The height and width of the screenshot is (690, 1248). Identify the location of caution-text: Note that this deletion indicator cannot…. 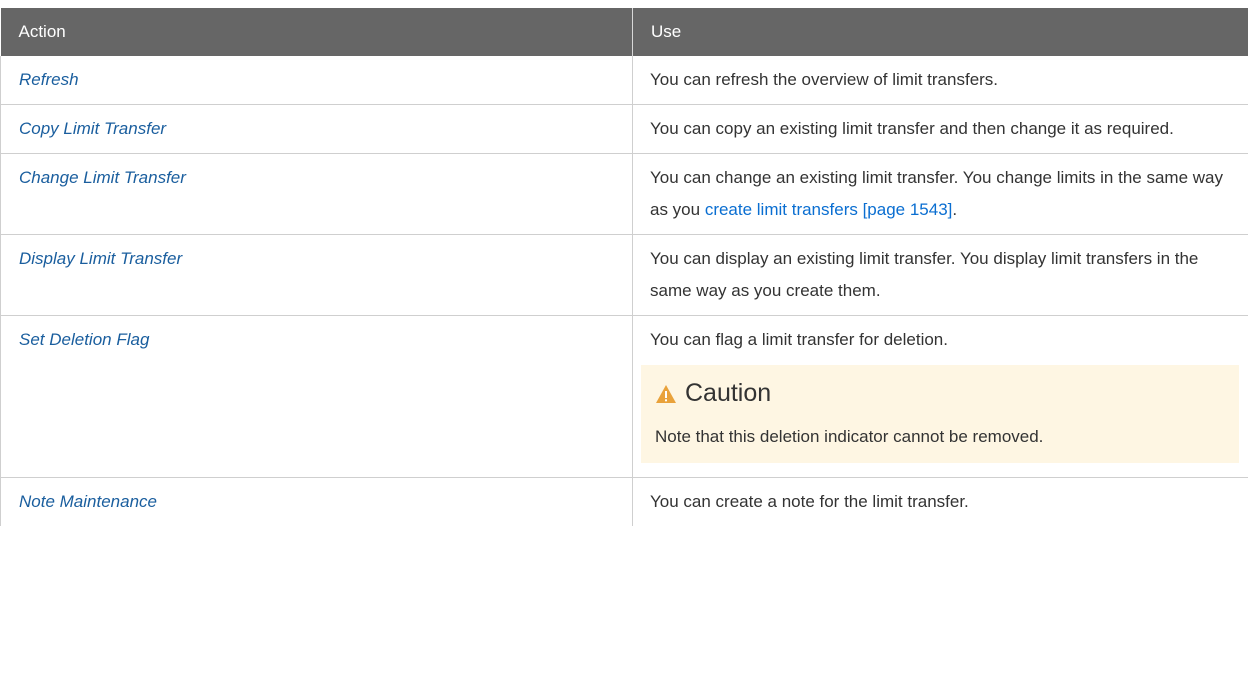
(849, 436).